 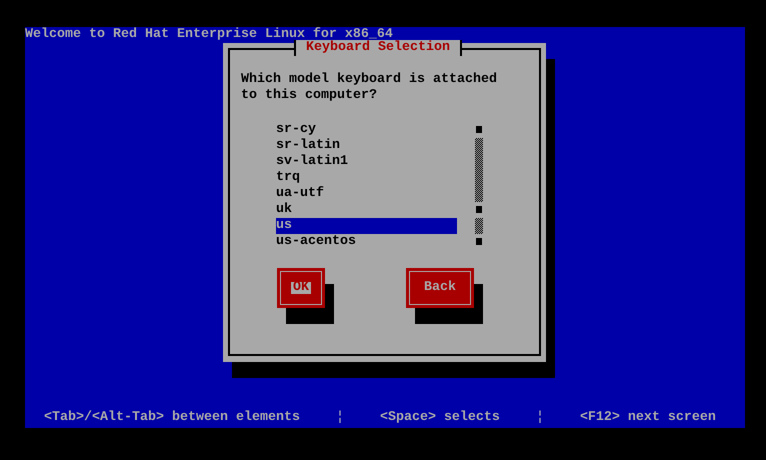 What do you see at coordinates (312, 162) in the screenshot?
I see `keyboard-list-item: sv-latin1` at bounding box center [312, 162].